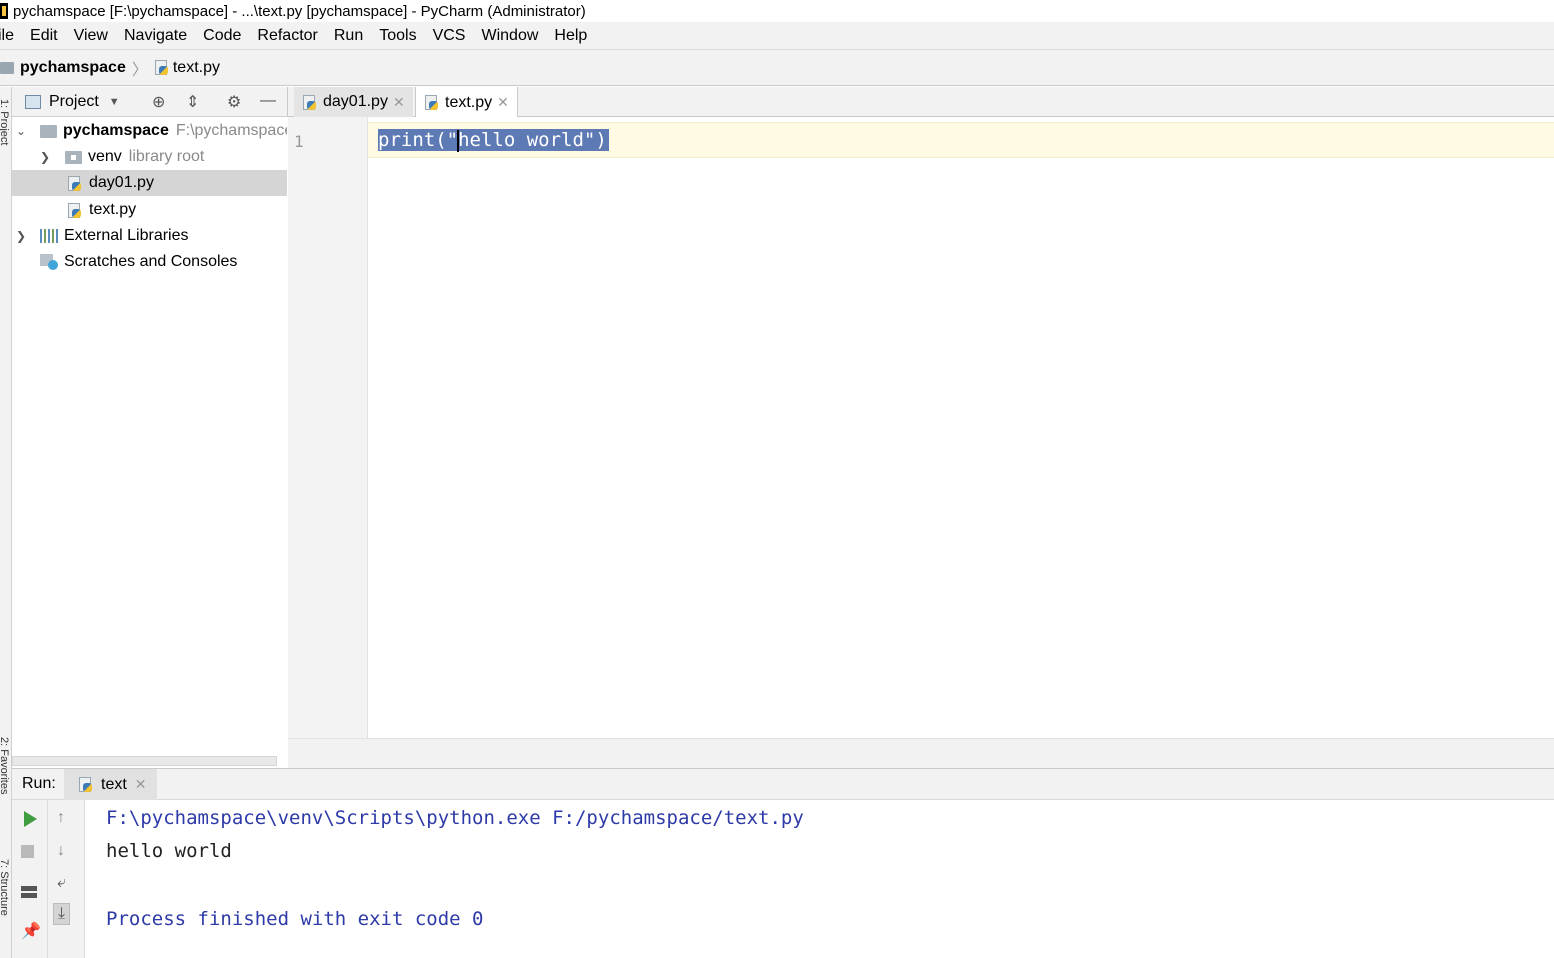 The image size is (1554, 958). What do you see at coordinates (149, 262) in the screenshot?
I see `tree-item-scratches: Scratches and Consoles` at bounding box center [149, 262].